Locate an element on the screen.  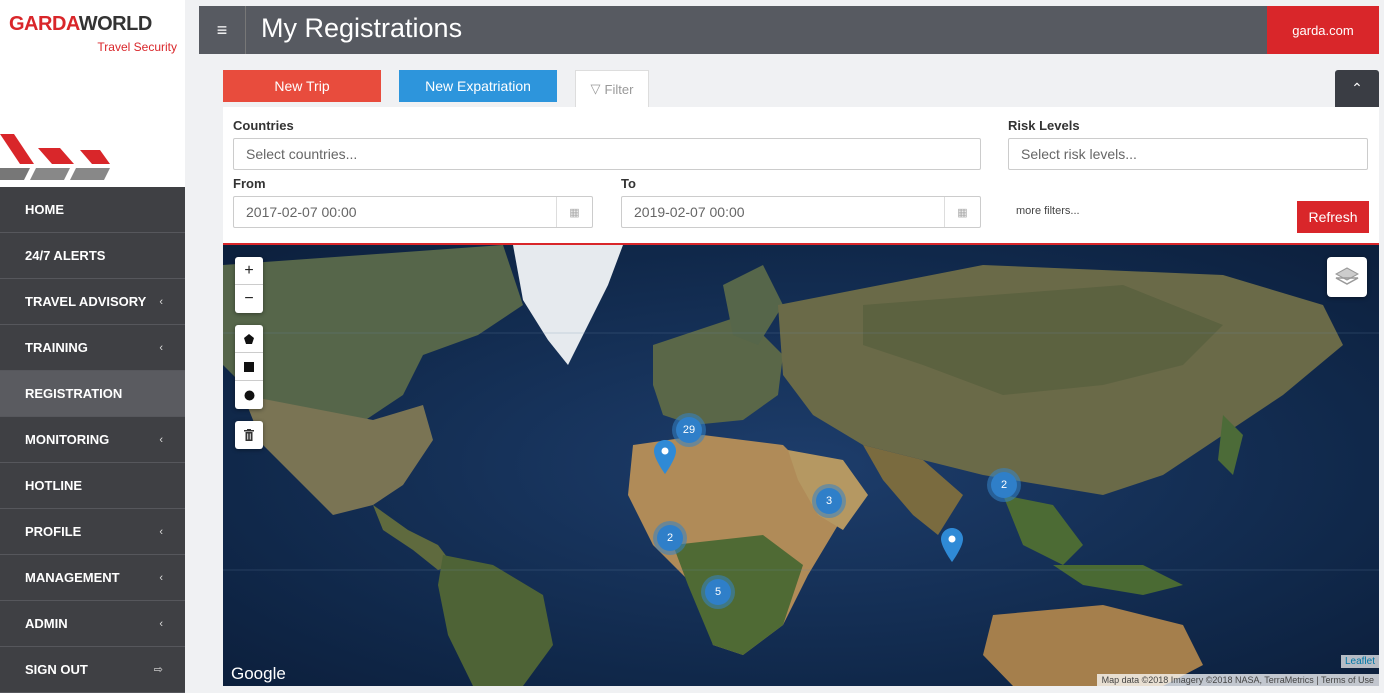
sidebar-item-travel-advisory: TRAVEL ADVISORY ‹ is located at coordinates (92, 302).